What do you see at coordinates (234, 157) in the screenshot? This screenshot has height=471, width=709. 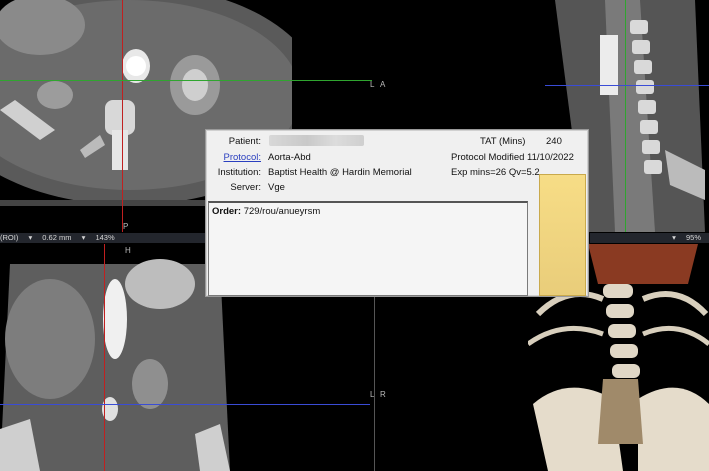 I see `protocol-link: Protocol:` at bounding box center [234, 157].